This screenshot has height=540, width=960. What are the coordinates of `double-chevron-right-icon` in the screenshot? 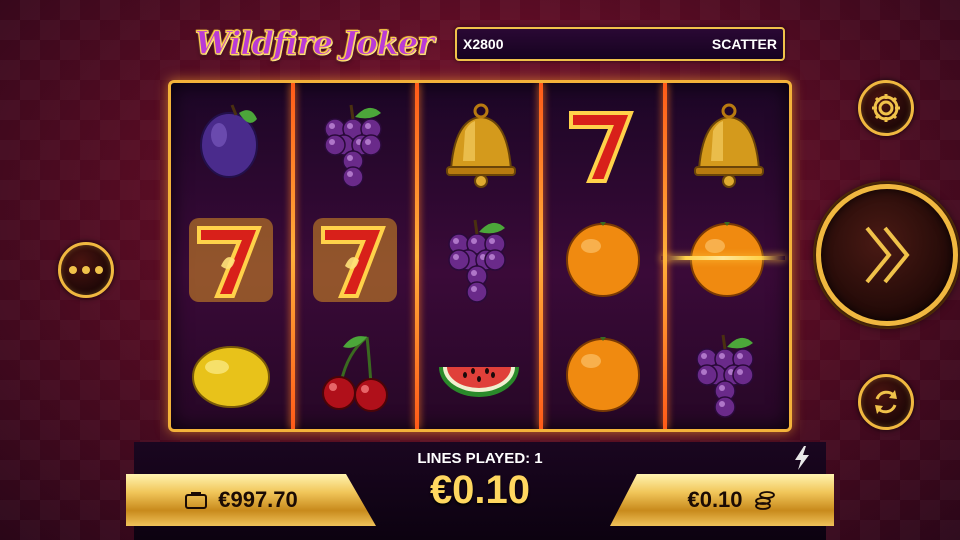 It's located at (887, 255).